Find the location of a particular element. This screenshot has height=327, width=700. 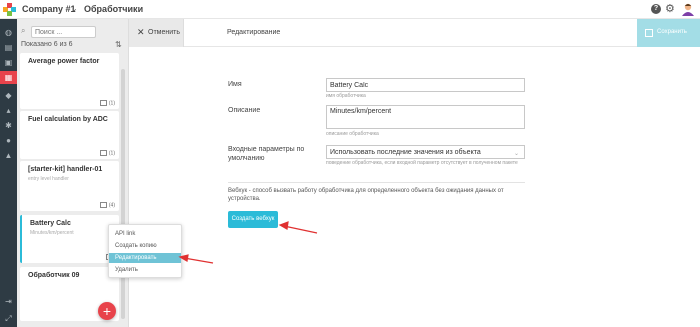

description-label: Описание is located at coordinates (244, 110).